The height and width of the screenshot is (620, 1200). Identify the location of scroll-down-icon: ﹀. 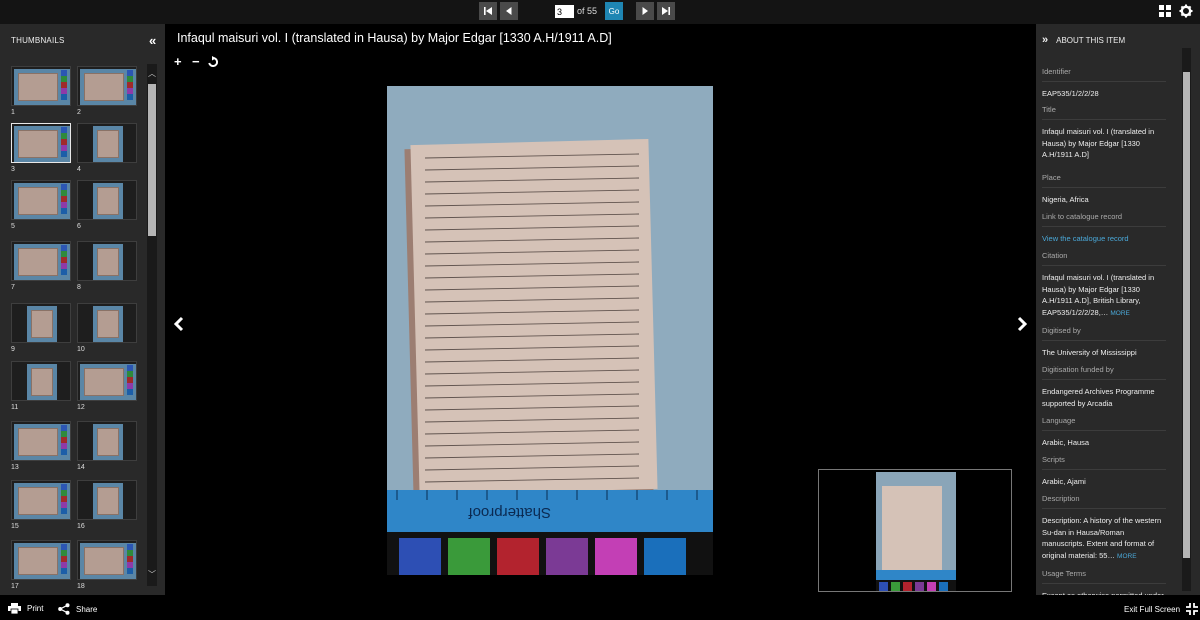
(152, 574).